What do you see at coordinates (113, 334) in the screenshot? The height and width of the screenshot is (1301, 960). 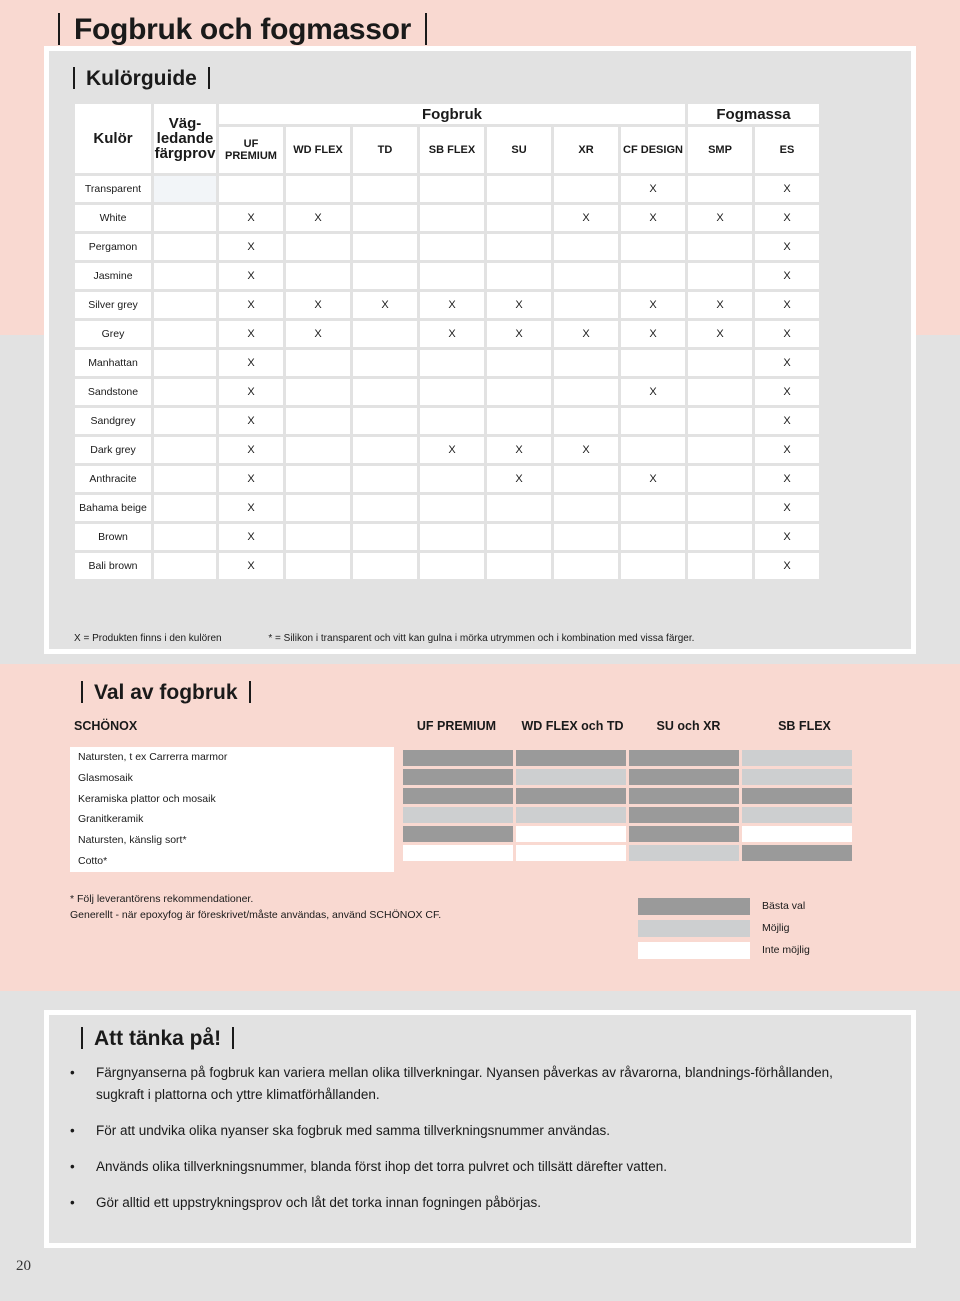 I see `kulor-name-cell: Grey` at bounding box center [113, 334].